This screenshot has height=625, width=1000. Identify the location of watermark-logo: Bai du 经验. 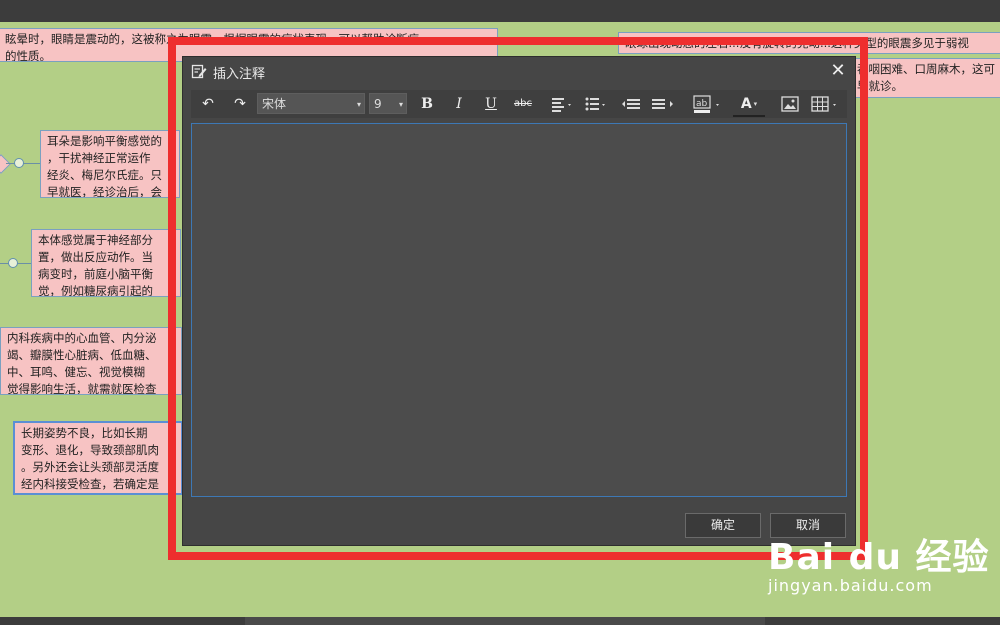
(879, 557).